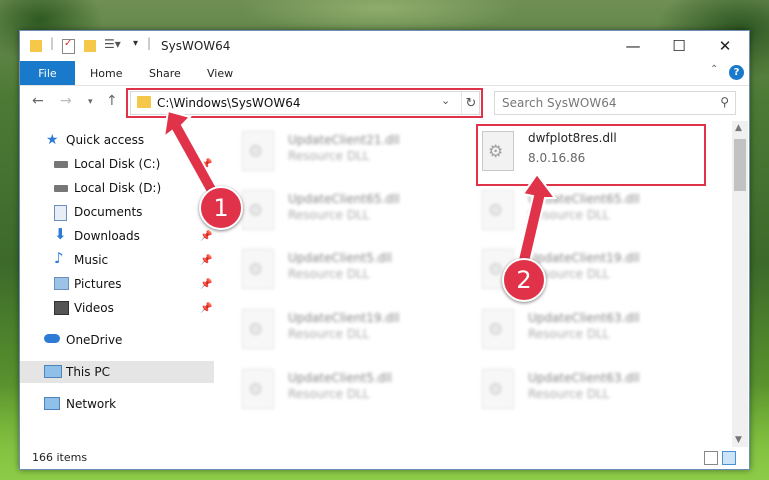 The image size is (769, 480). I want to click on minimize-icon: —, so click(633, 46).